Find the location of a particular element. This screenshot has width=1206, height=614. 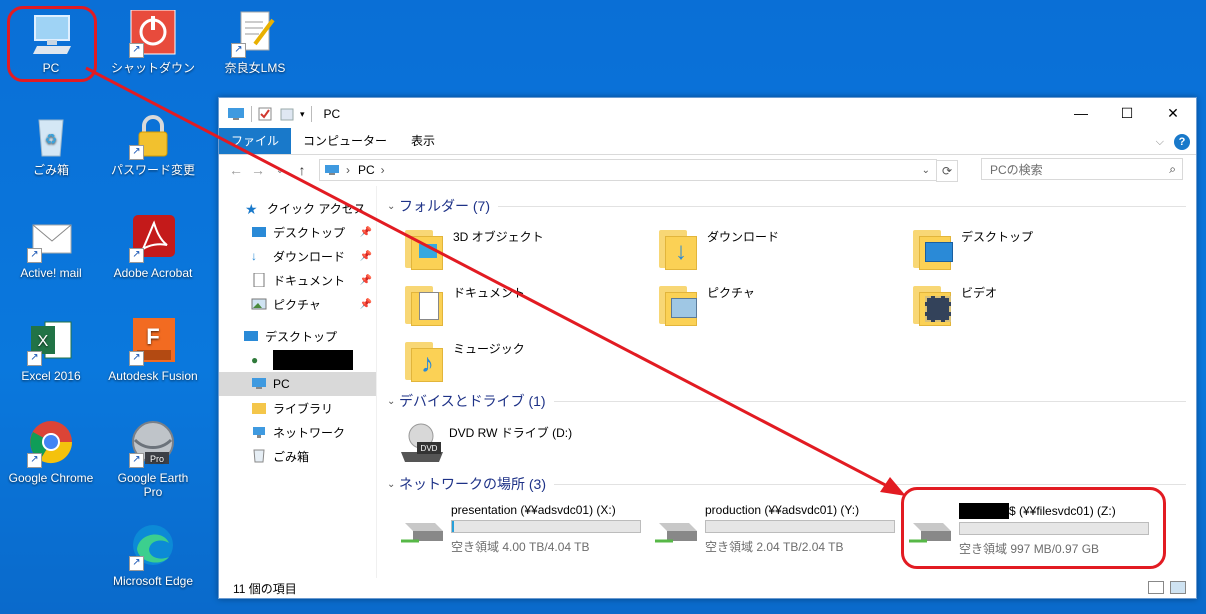

large-icons-view-icon is located at coordinates (1178, 587).